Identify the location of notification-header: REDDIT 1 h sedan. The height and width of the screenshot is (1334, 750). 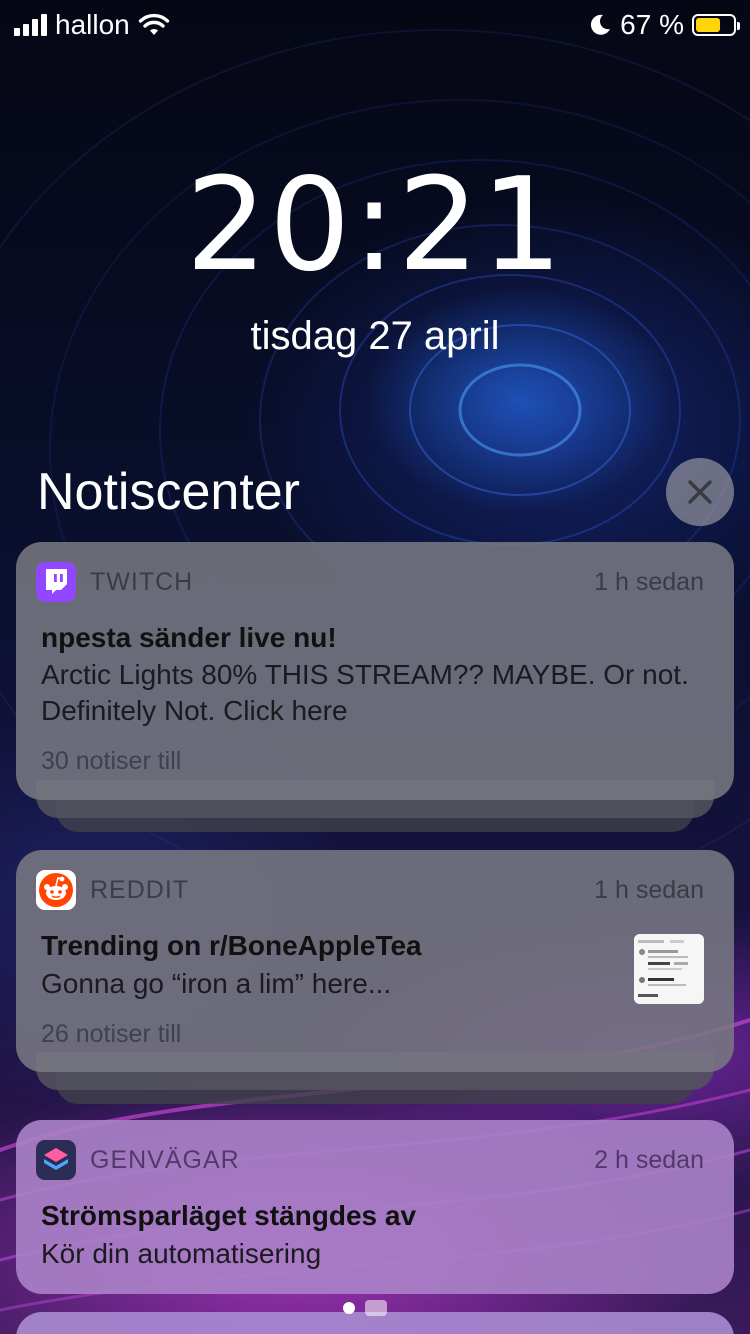
(370, 890).